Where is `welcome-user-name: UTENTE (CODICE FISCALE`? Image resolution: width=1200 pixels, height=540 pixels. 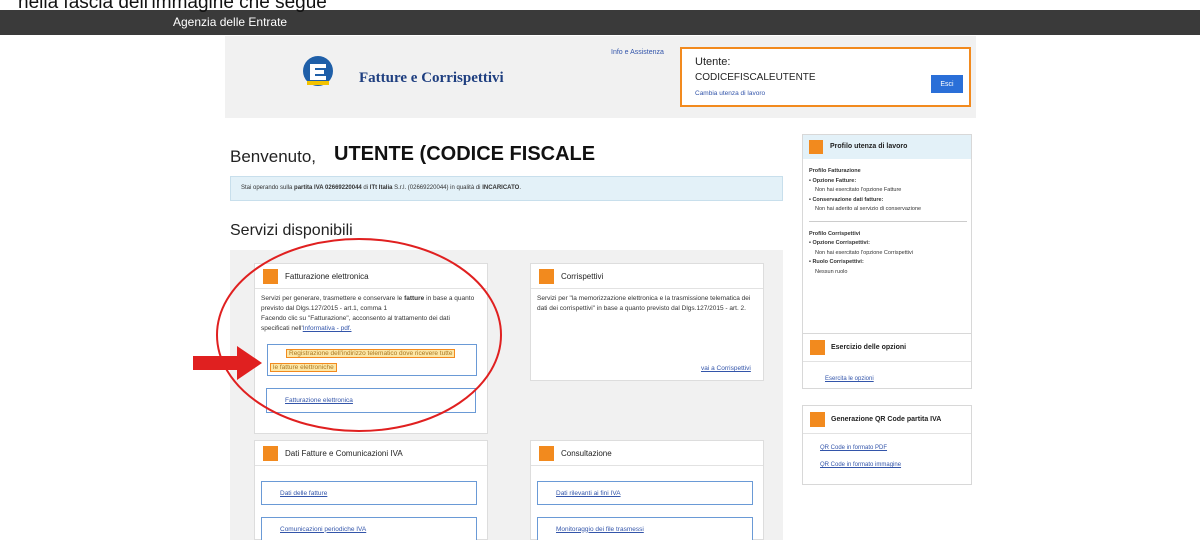 welcome-user-name: UTENTE (CODICE FISCALE is located at coordinates (465, 154).